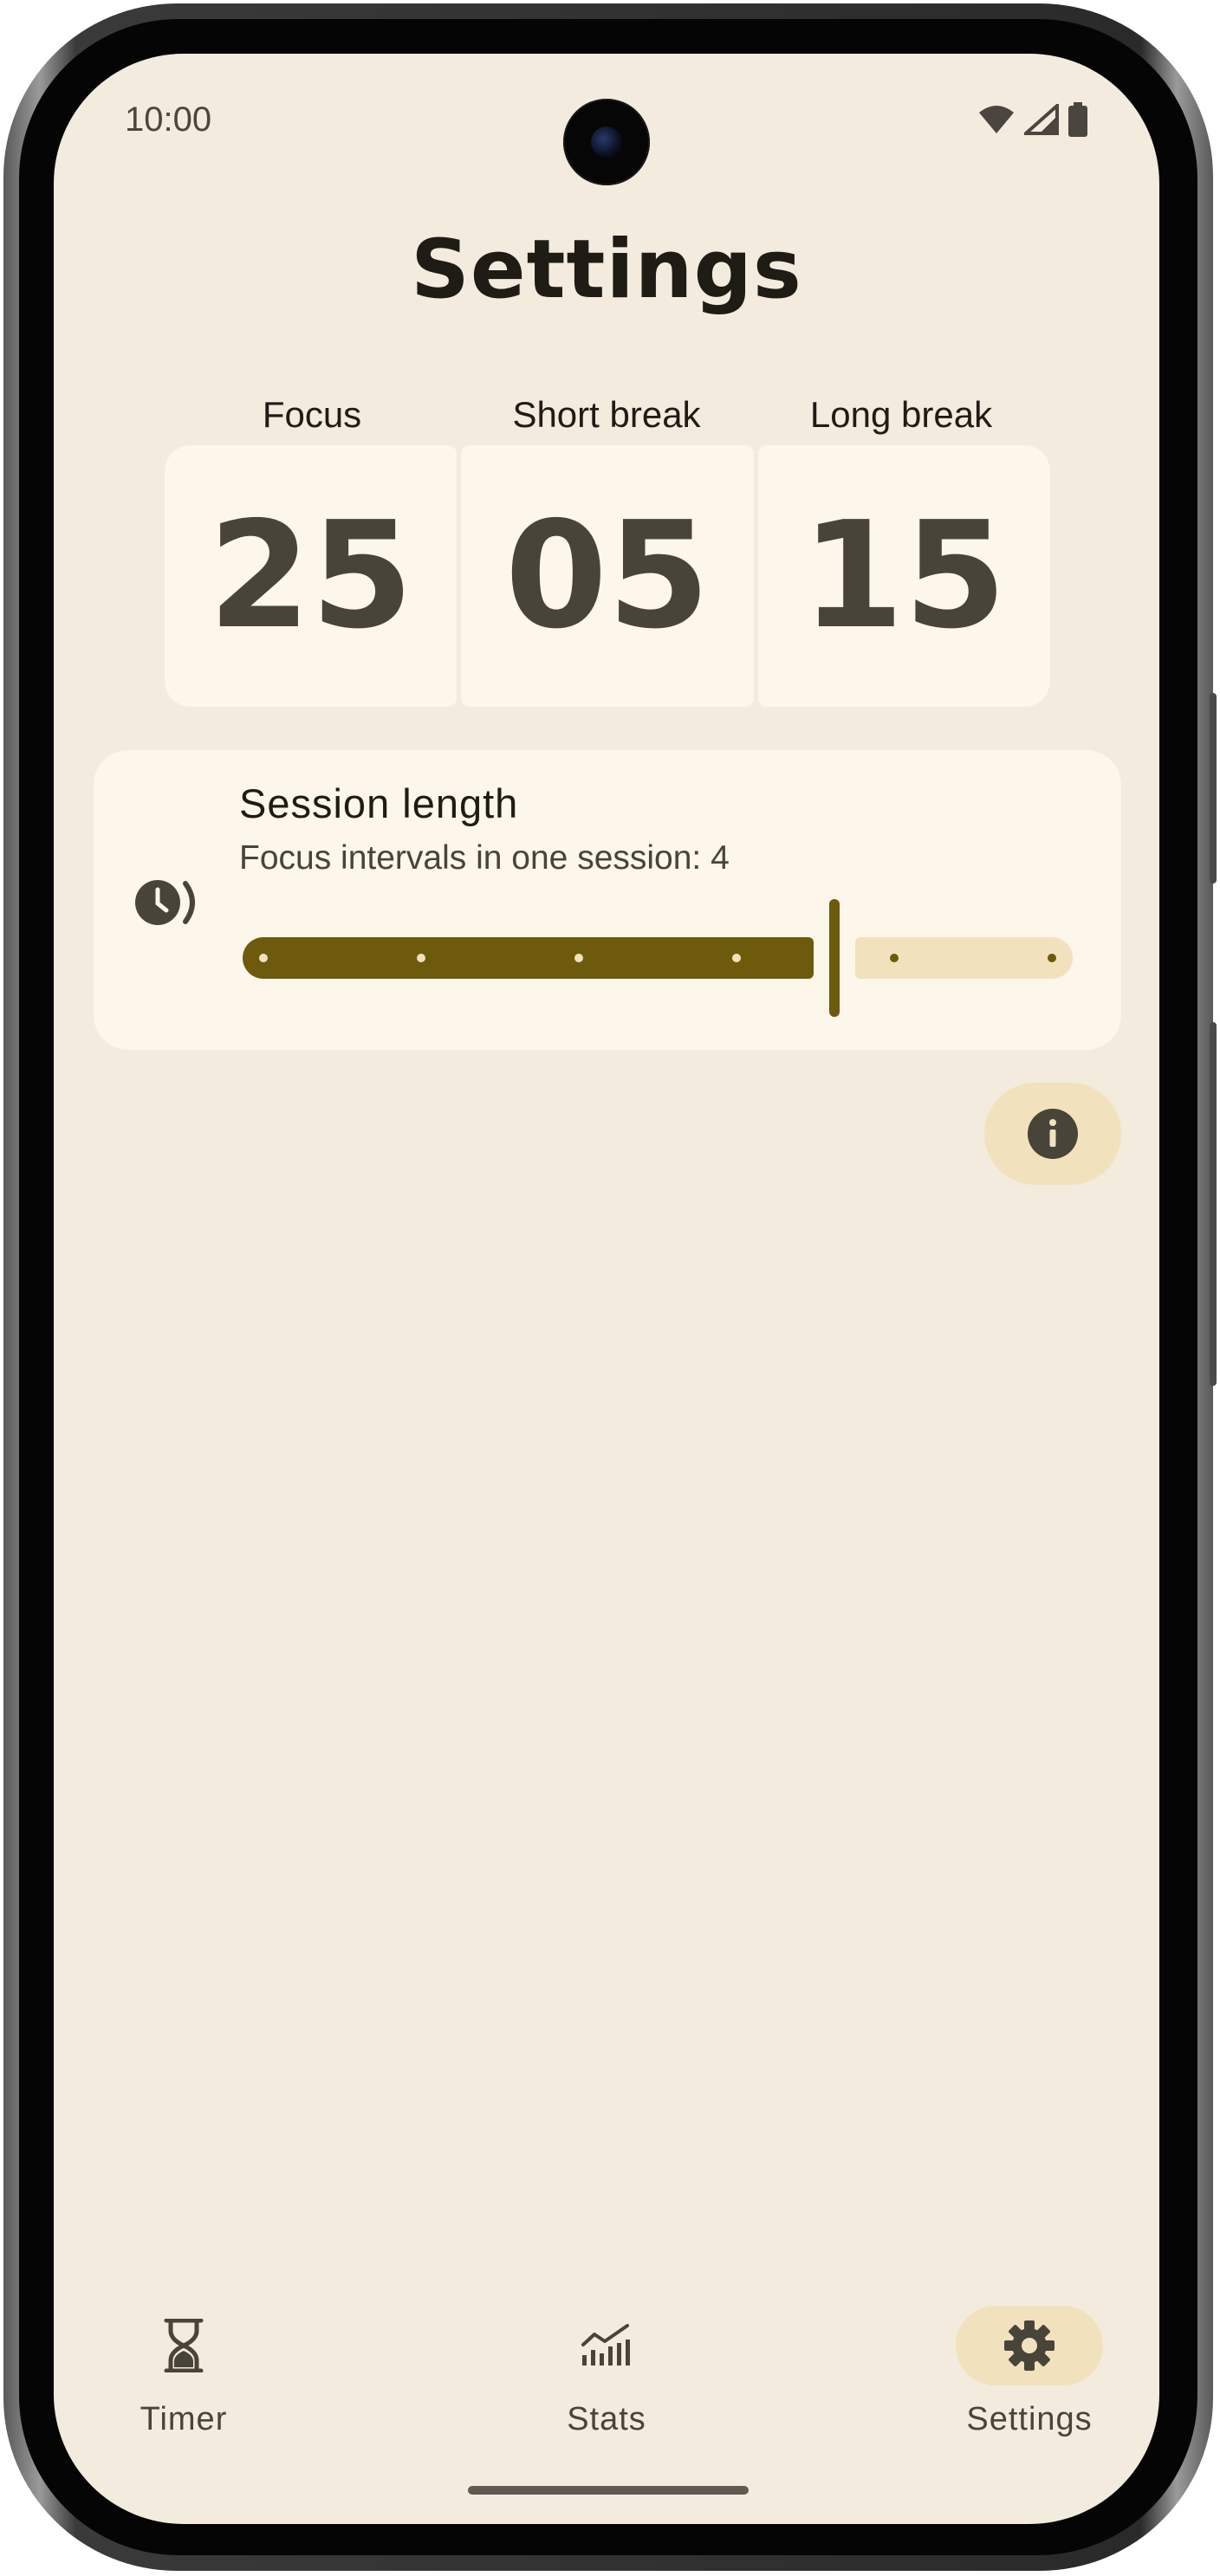  I want to click on clock-loop-icon, so click(165, 902).